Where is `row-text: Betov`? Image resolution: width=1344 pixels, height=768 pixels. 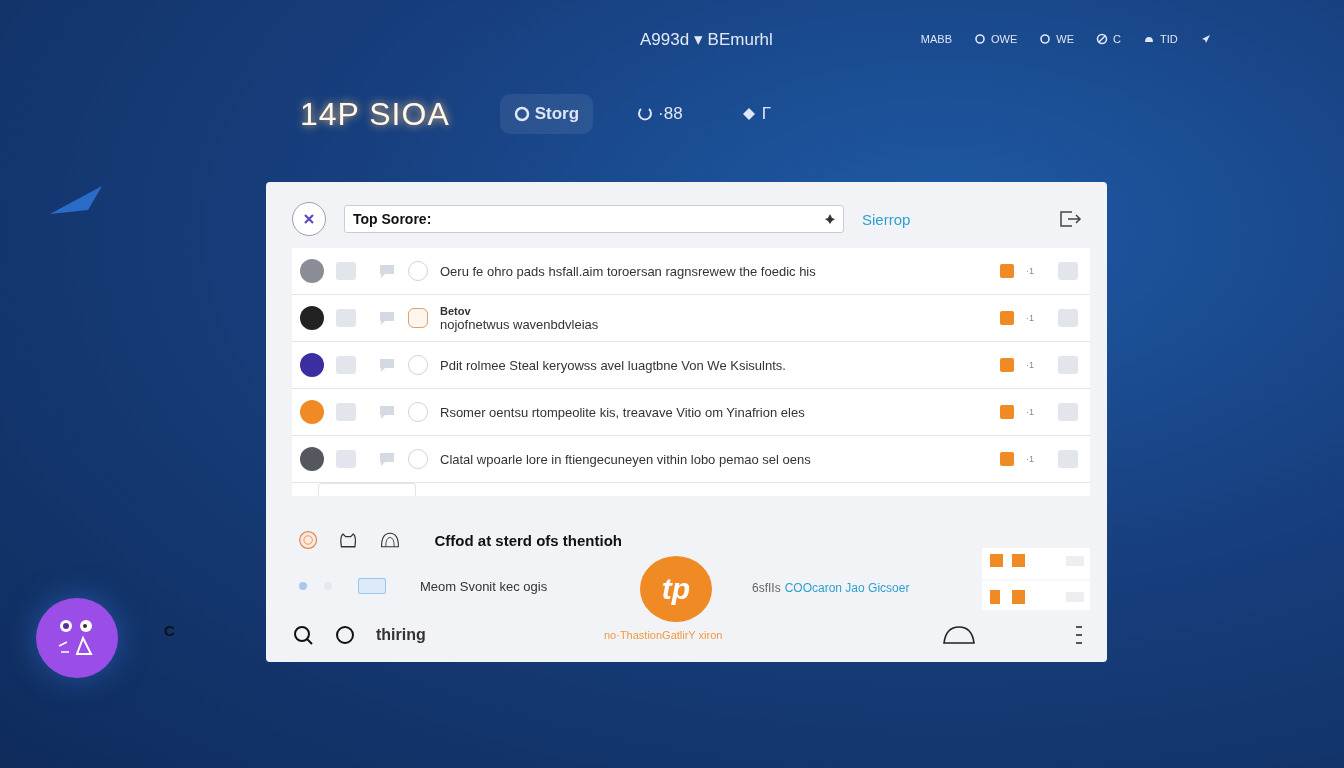
row-text: Betov is located at coordinates (456, 310).